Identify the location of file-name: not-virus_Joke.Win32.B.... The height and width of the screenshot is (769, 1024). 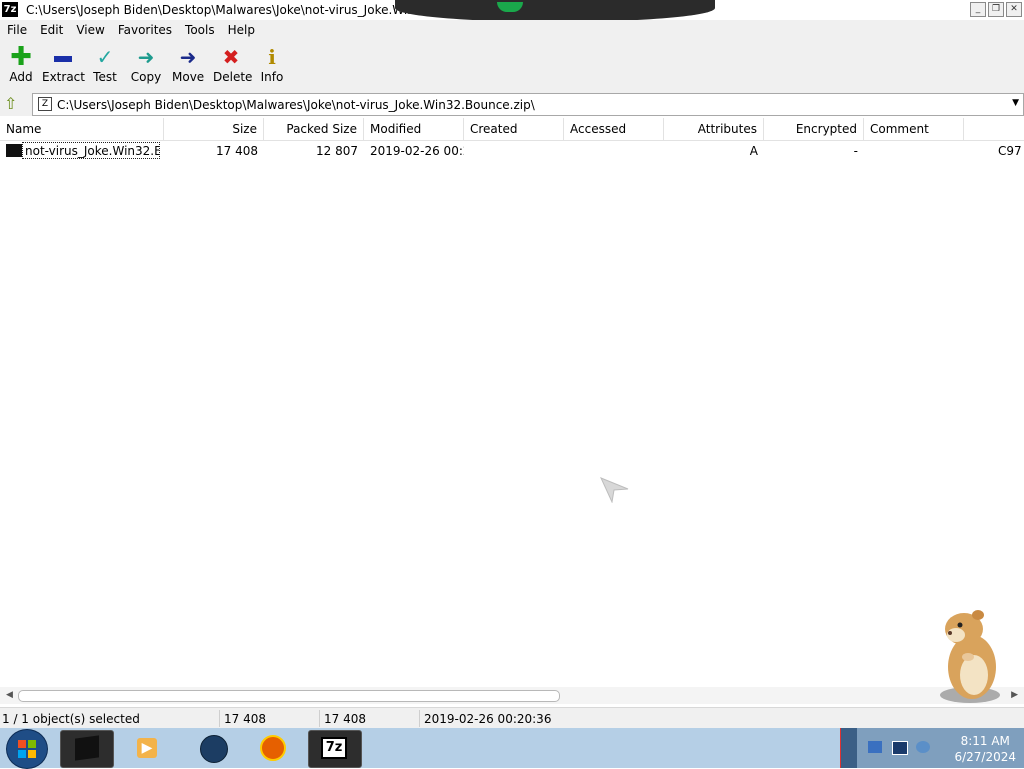
(91, 150).